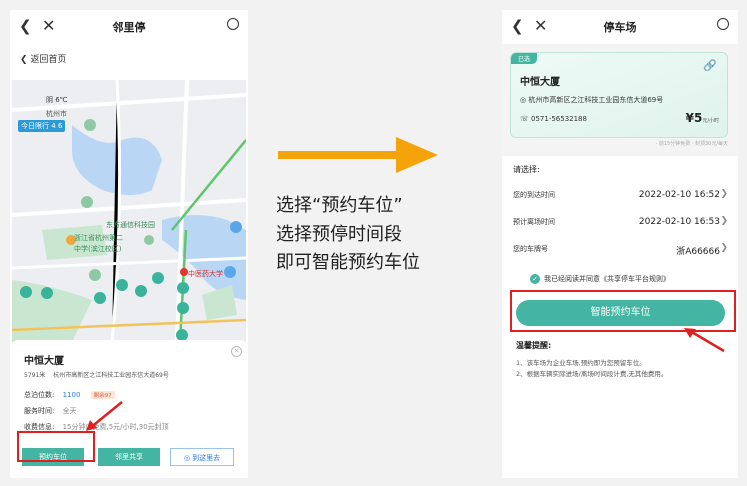  Describe the element at coordinates (35, 375) in the screenshot. I see `lot-distance: 5791米` at that location.